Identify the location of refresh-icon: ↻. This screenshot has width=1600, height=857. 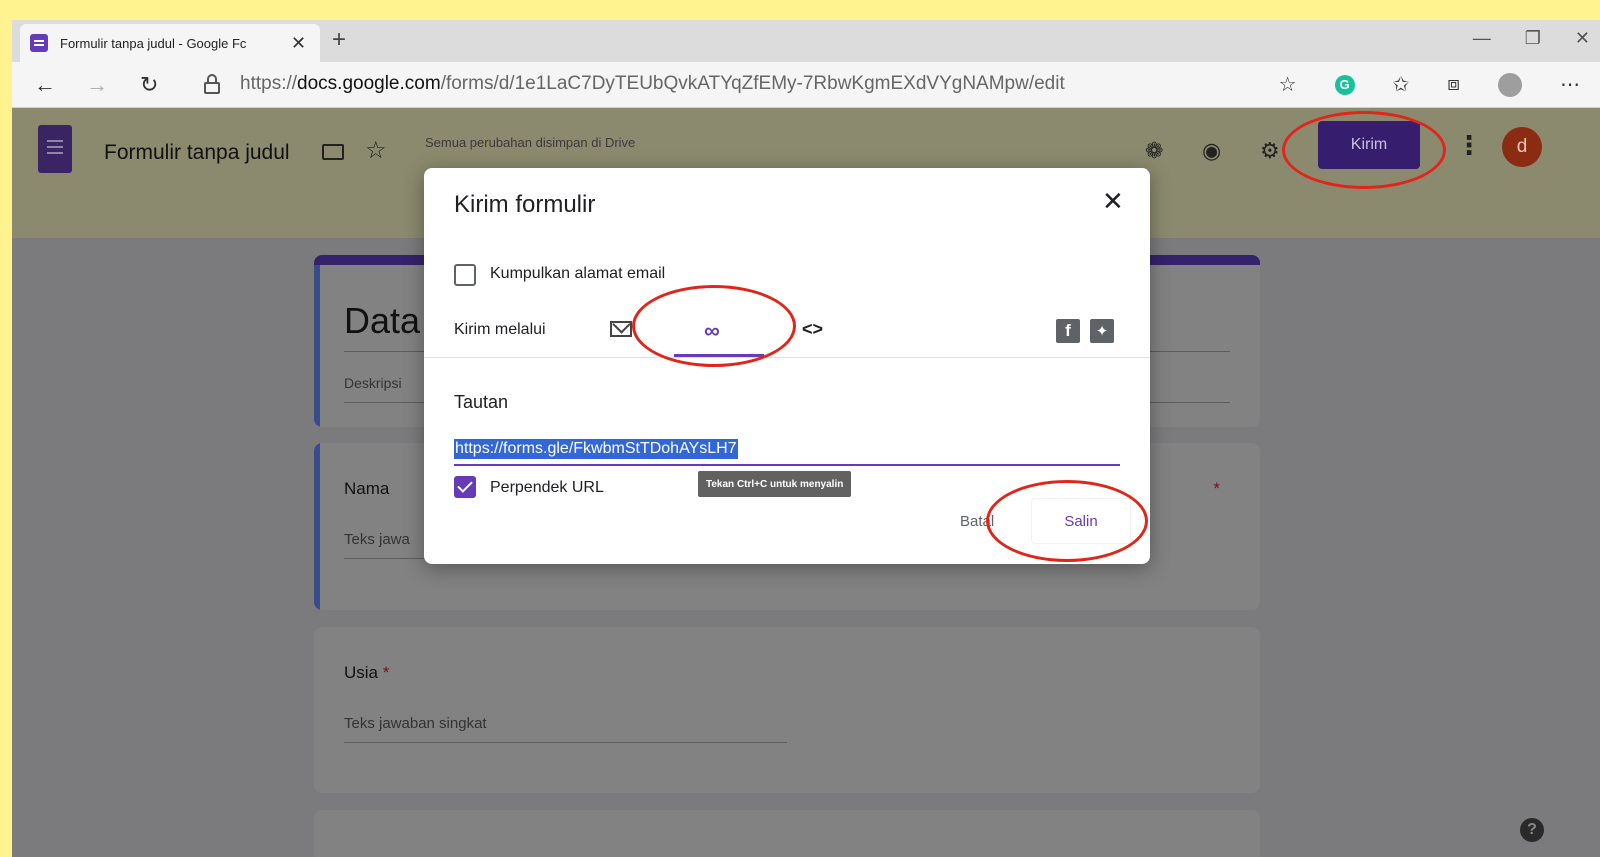
(149, 85).